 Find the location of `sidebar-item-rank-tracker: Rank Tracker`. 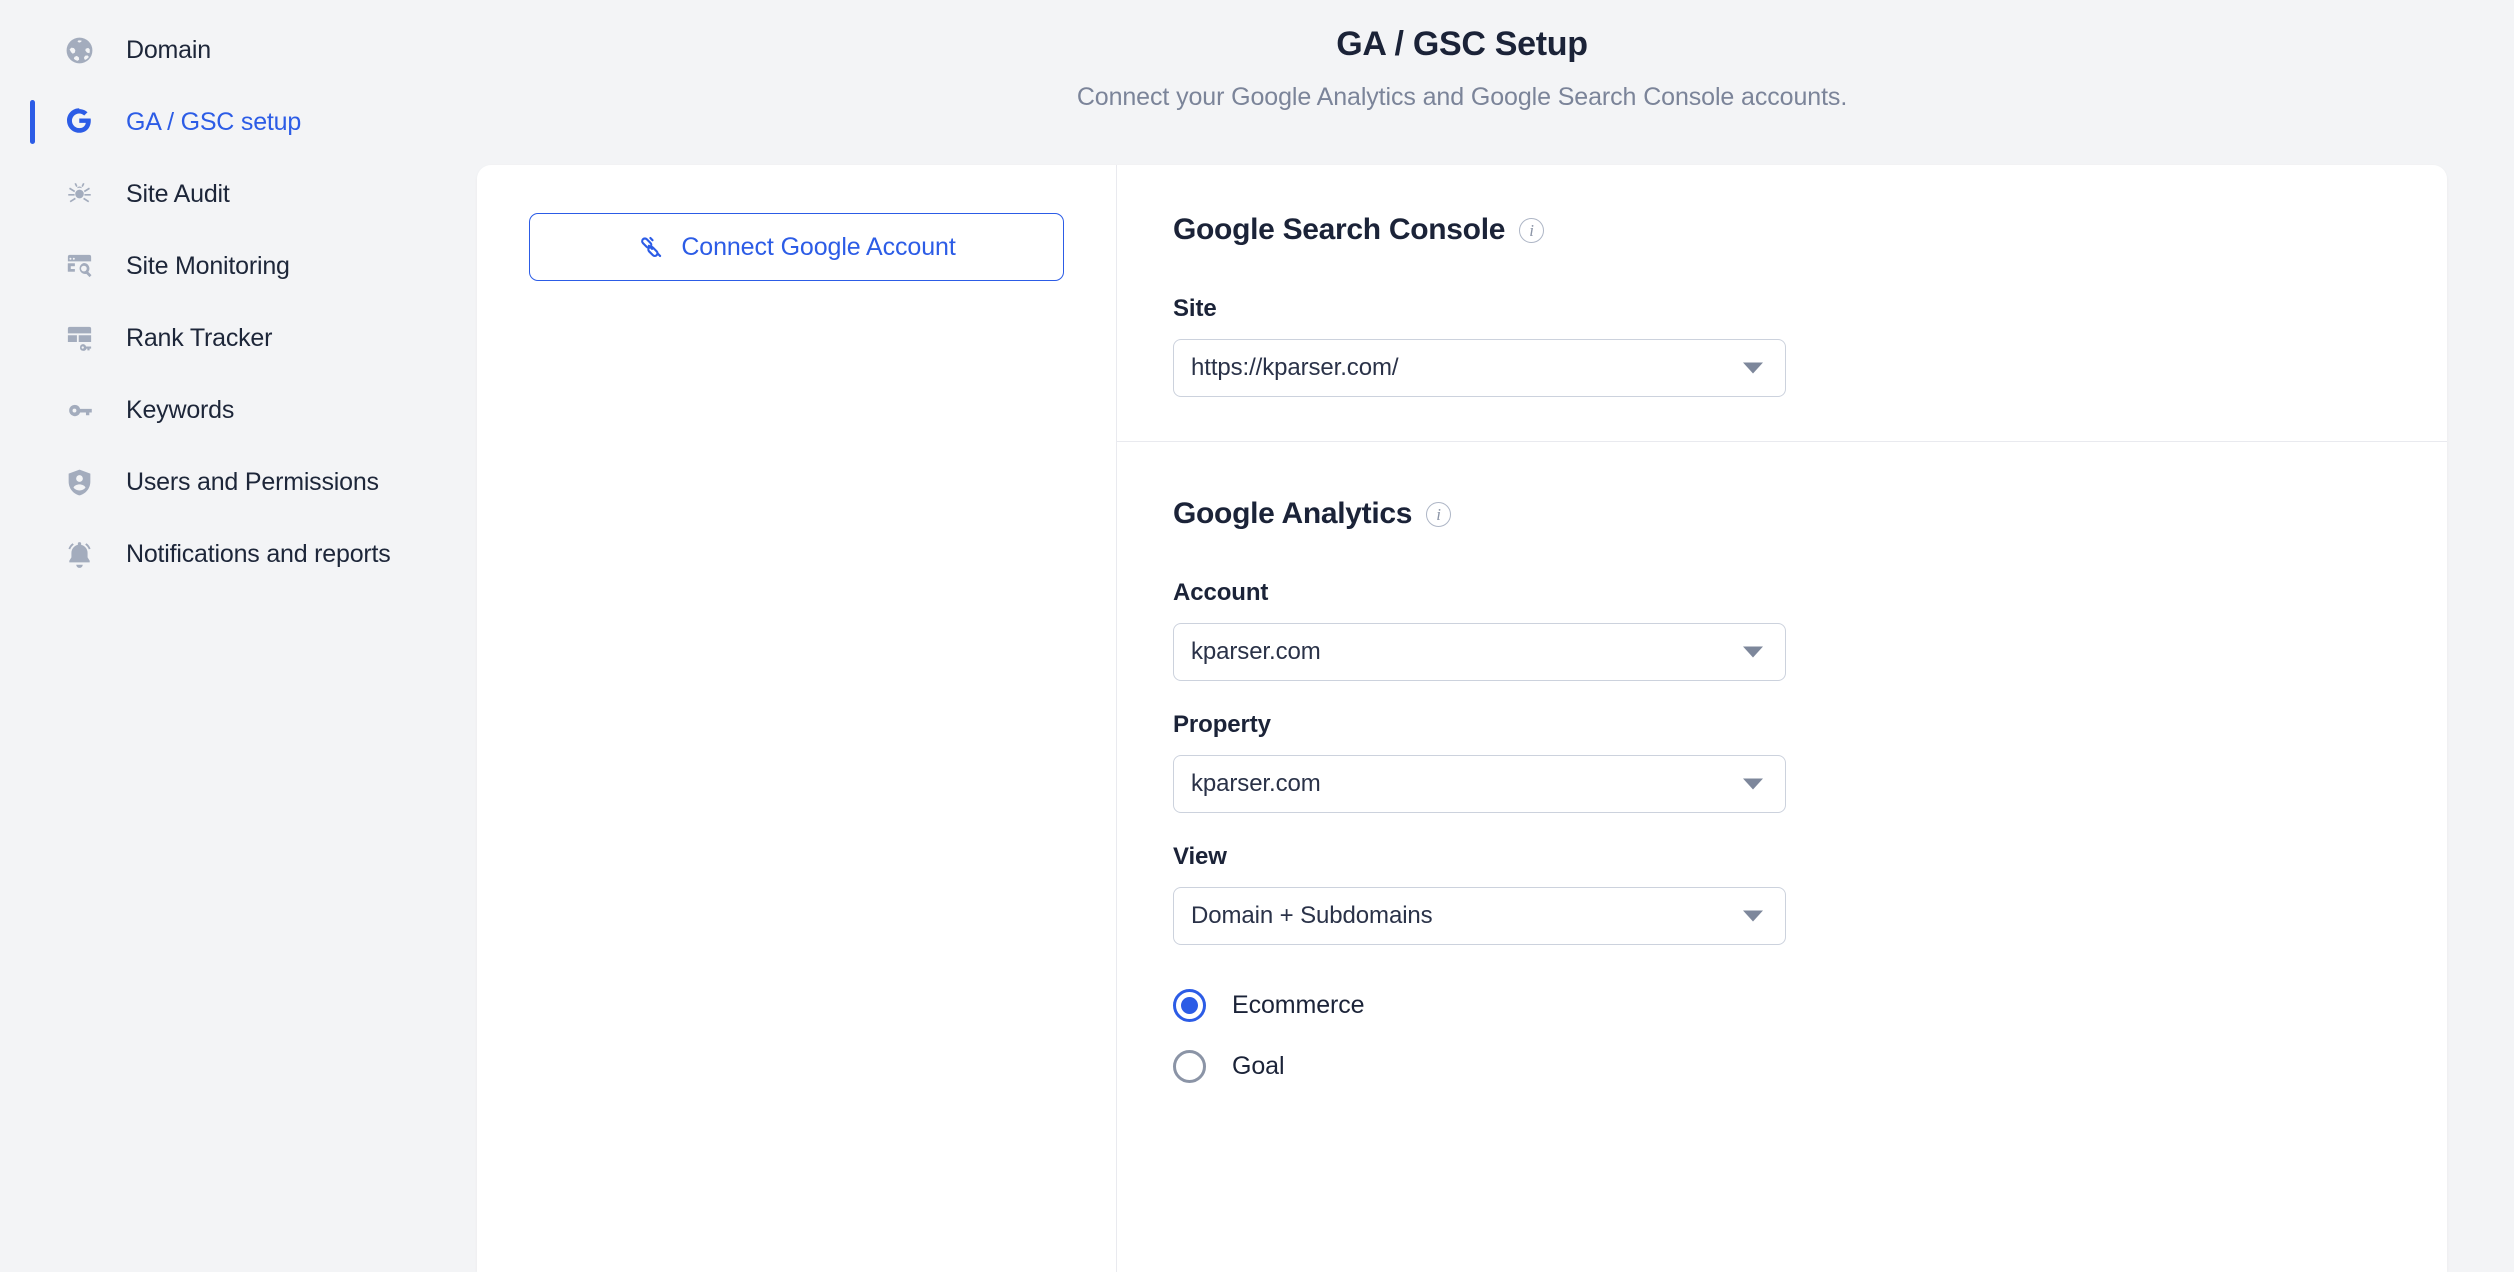

sidebar-item-rank-tracker: Rank Tracker is located at coordinates (238, 338).